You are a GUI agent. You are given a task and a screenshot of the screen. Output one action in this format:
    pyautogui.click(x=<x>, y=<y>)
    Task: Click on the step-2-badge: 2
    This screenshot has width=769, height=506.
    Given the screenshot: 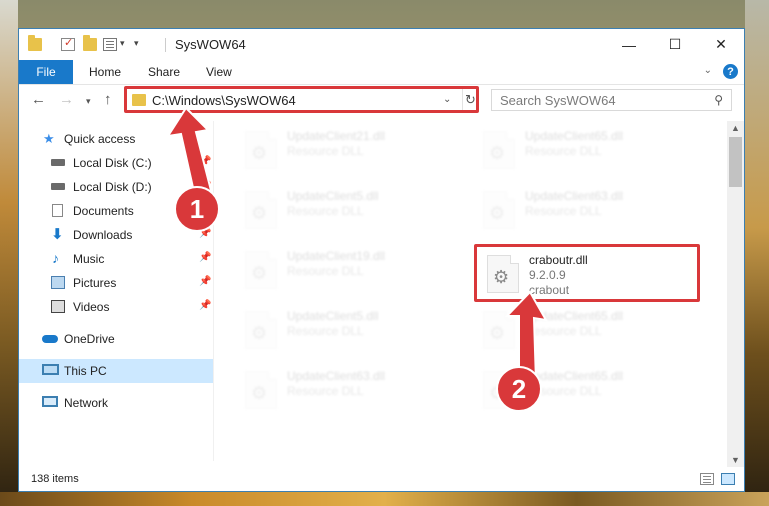 What is the action you would take?
    pyautogui.click(x=519, y=389)
    